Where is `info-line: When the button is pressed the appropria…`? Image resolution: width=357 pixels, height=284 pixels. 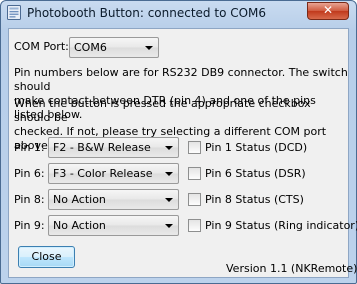
info-line: When the button is pressed the appropria… is located at coordinates (162, 110).